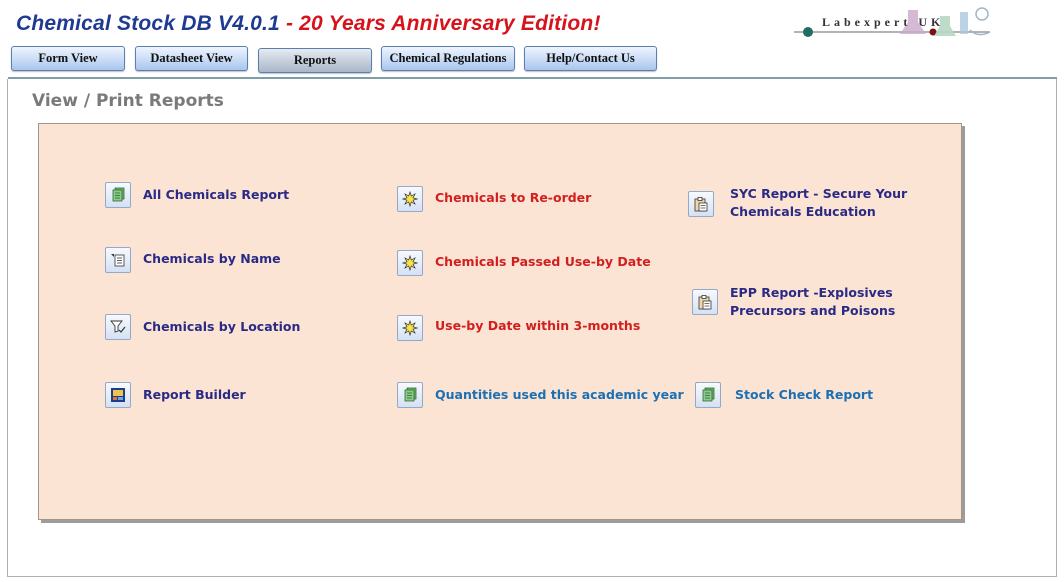 This screenshot has height=582, width=1064. I want to click on all-chemicals-report-button, so click(118, 195).